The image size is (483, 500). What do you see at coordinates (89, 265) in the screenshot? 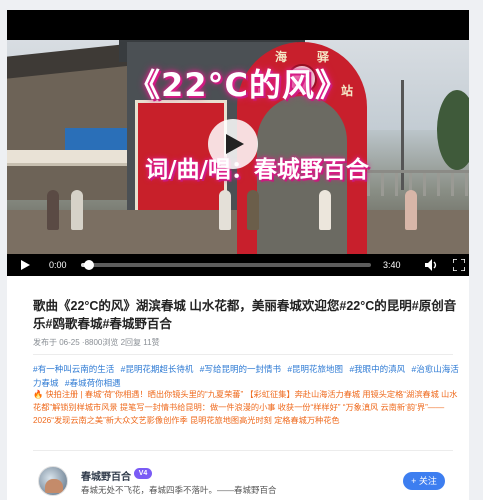
I see `seek-handle` at bounding box center [89, 265].